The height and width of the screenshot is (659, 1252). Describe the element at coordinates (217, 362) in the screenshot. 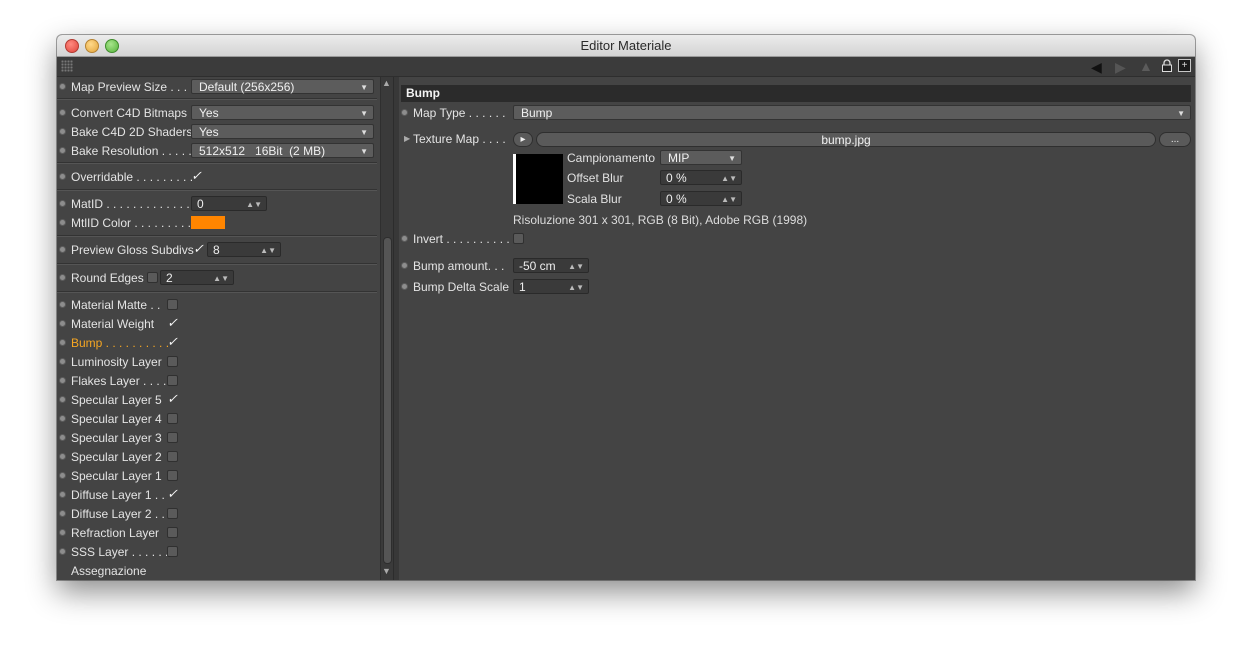

I see `layer-row: Luminosity Layer` at that location.